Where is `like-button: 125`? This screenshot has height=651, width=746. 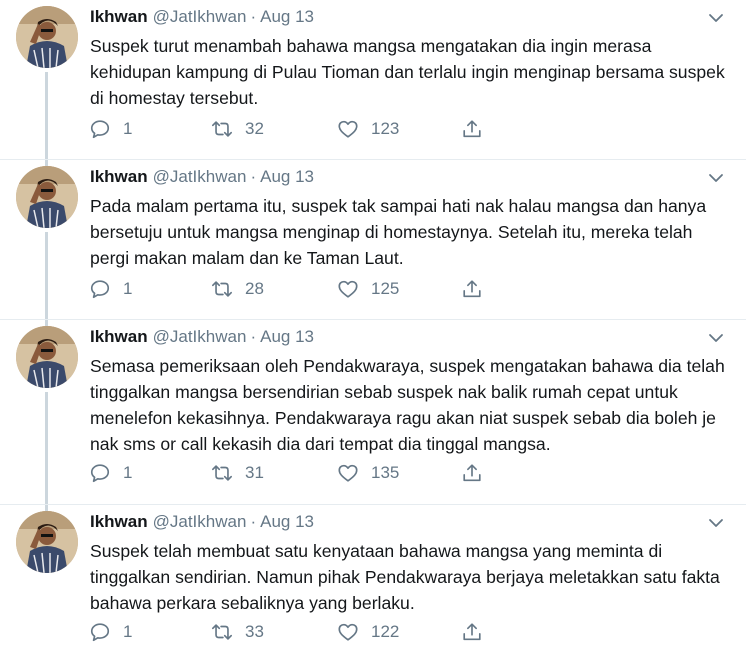
like-button: 125 is located at coordinates (368, 289).